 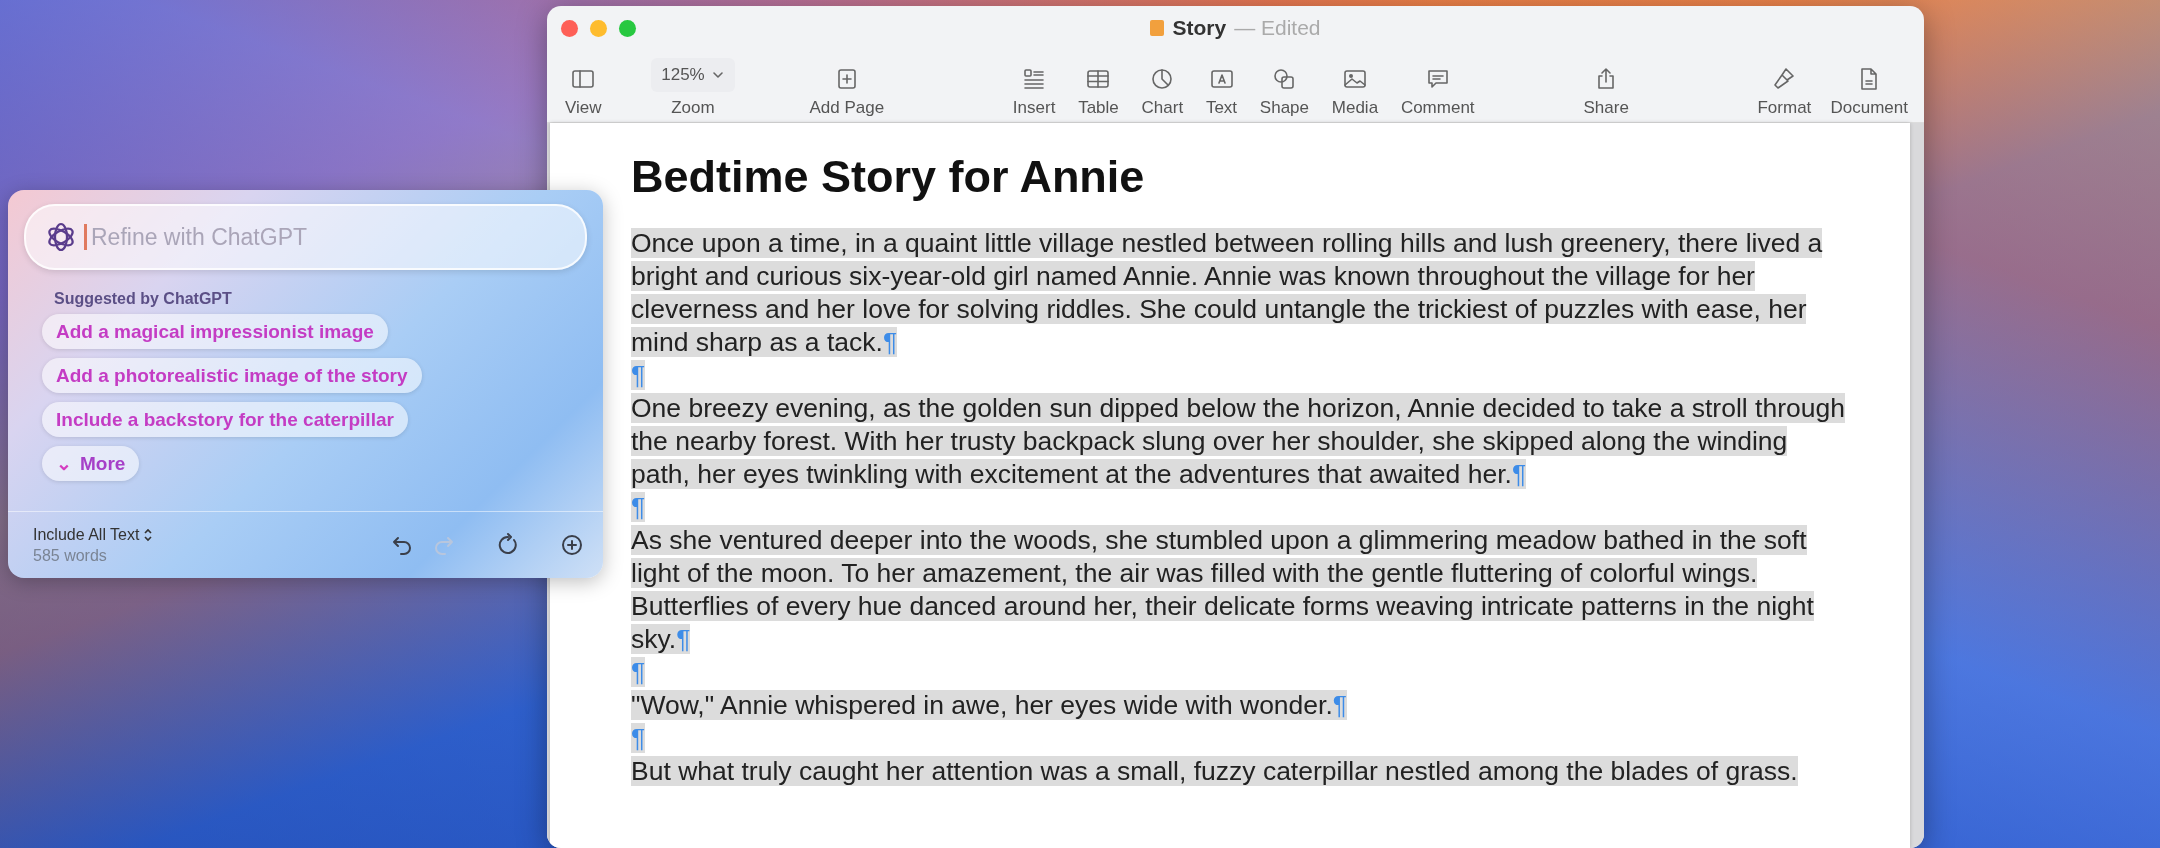 What do you see at coordinates (225, 419) in the screenshot?
I see `suggestion-chip: Include a backstory for the caterpillar` at bounding box center [225, 419].